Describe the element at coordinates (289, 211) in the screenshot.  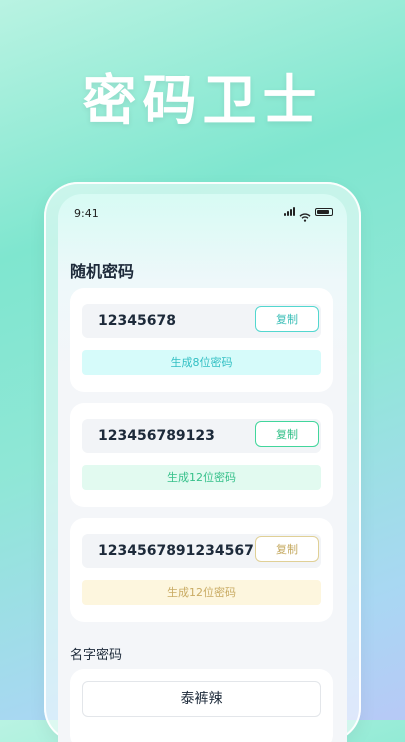
I see `signal-icon` at that location.